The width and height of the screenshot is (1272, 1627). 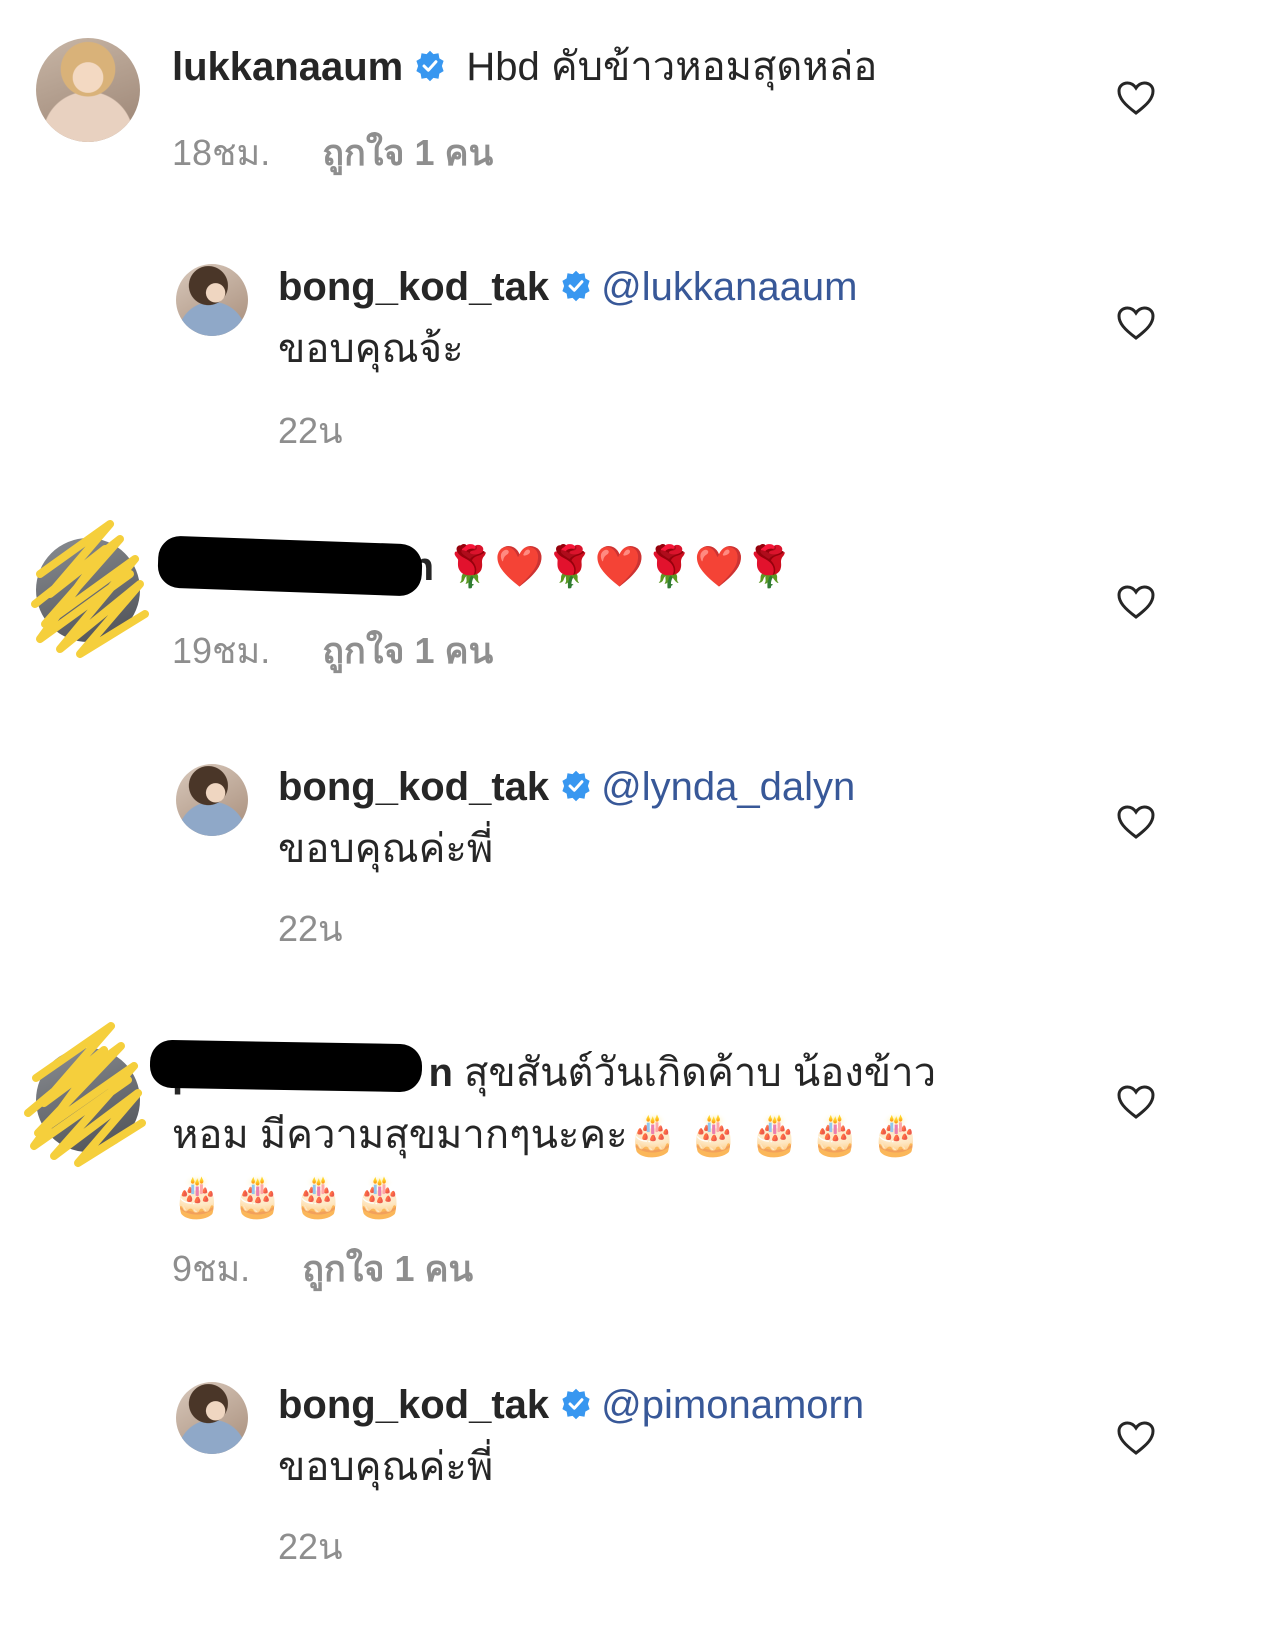 What do you see at coordinates (211, 1268) in the screenshot?
I see `timestamp: 9ชม.` at bounding box center [211, 1268].